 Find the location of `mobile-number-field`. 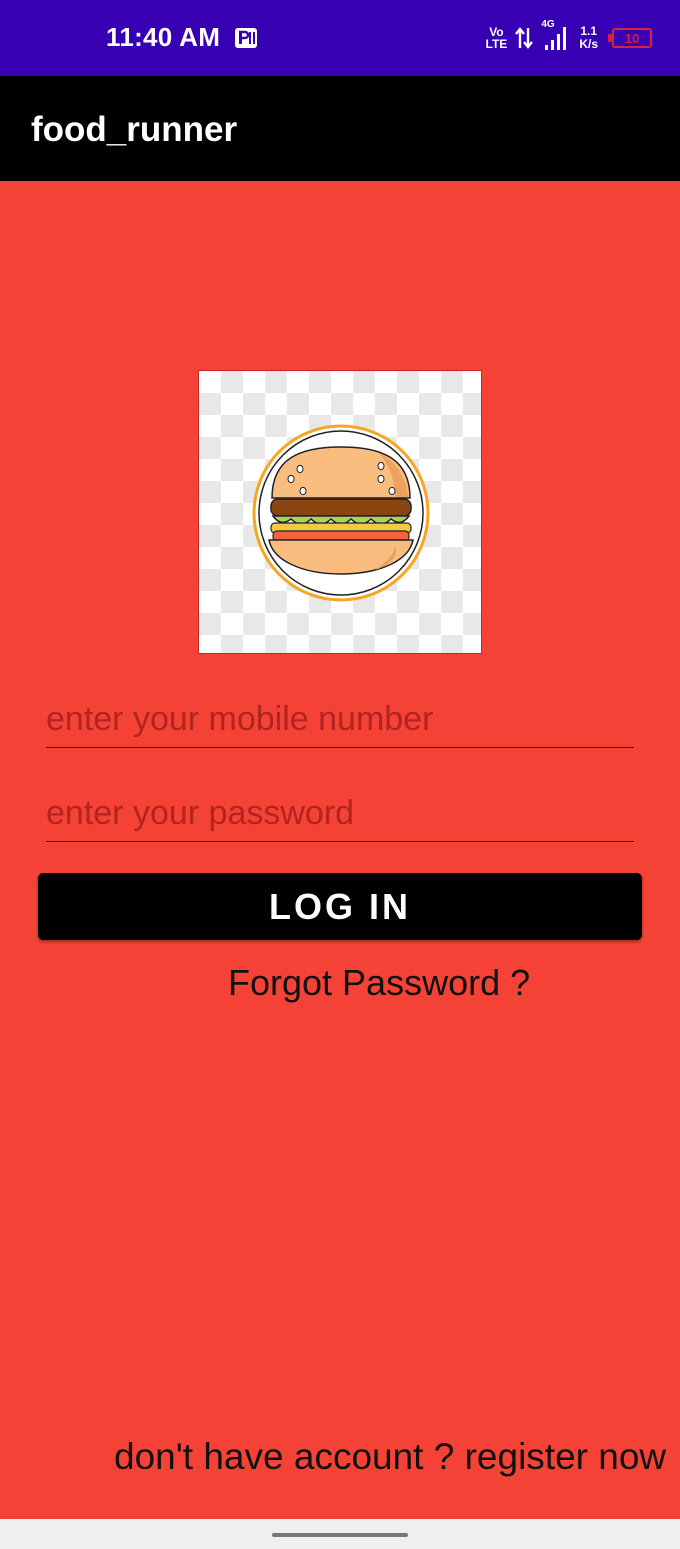

mobile-number-field is located at coordinates (340, 720).